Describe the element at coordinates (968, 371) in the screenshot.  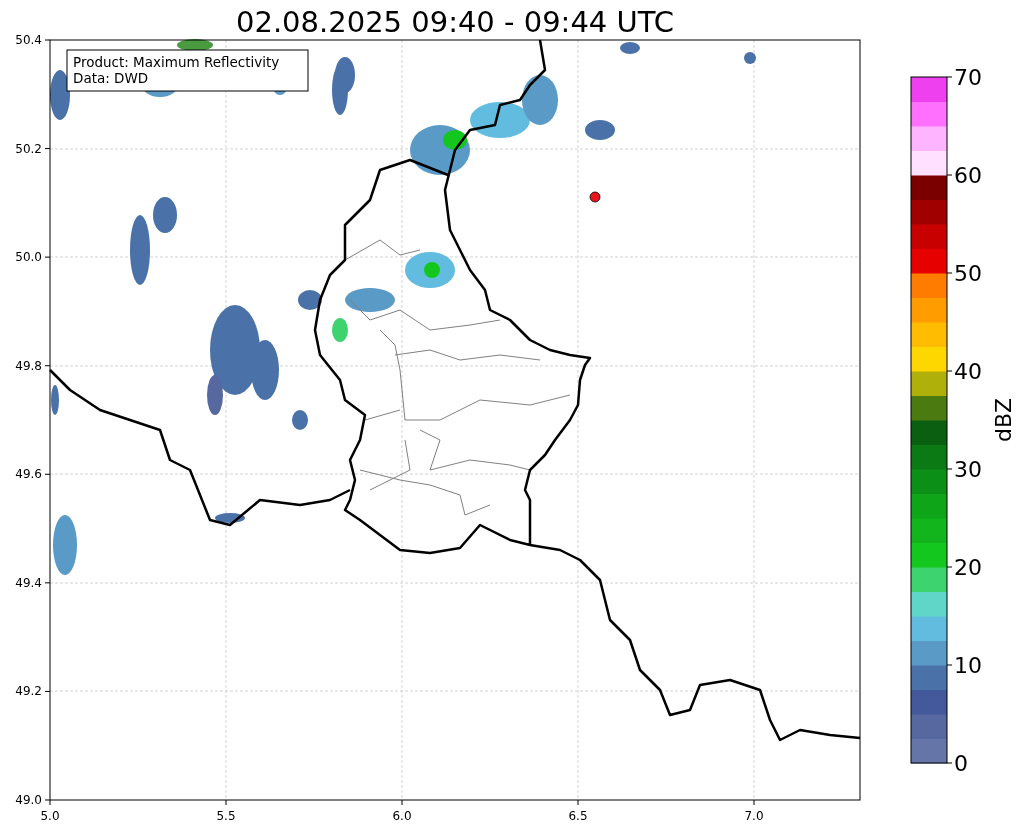
I see `colorbar-tick-label: 40` at that location.